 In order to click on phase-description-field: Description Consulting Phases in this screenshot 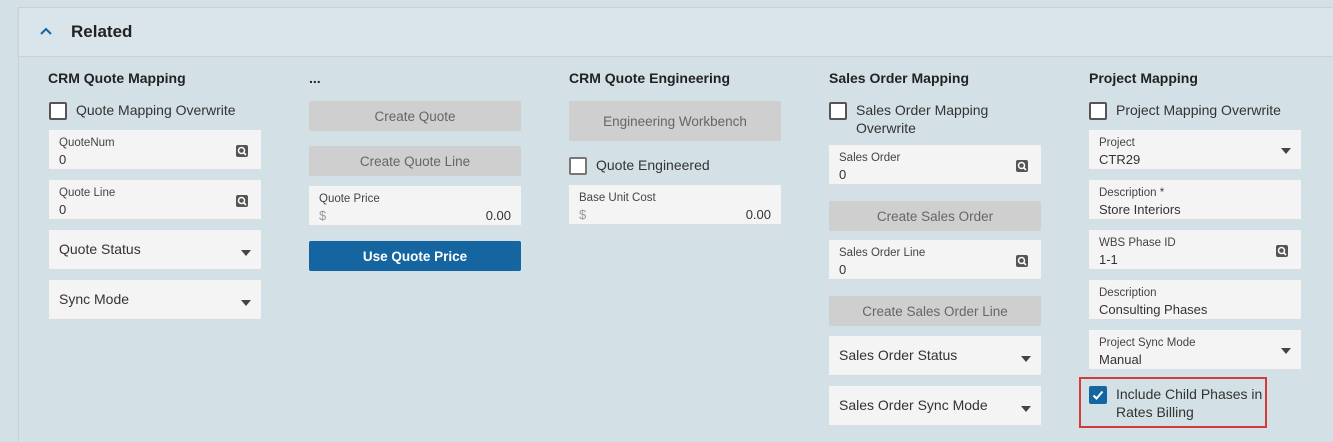, I will do `click(1195, 300)`.